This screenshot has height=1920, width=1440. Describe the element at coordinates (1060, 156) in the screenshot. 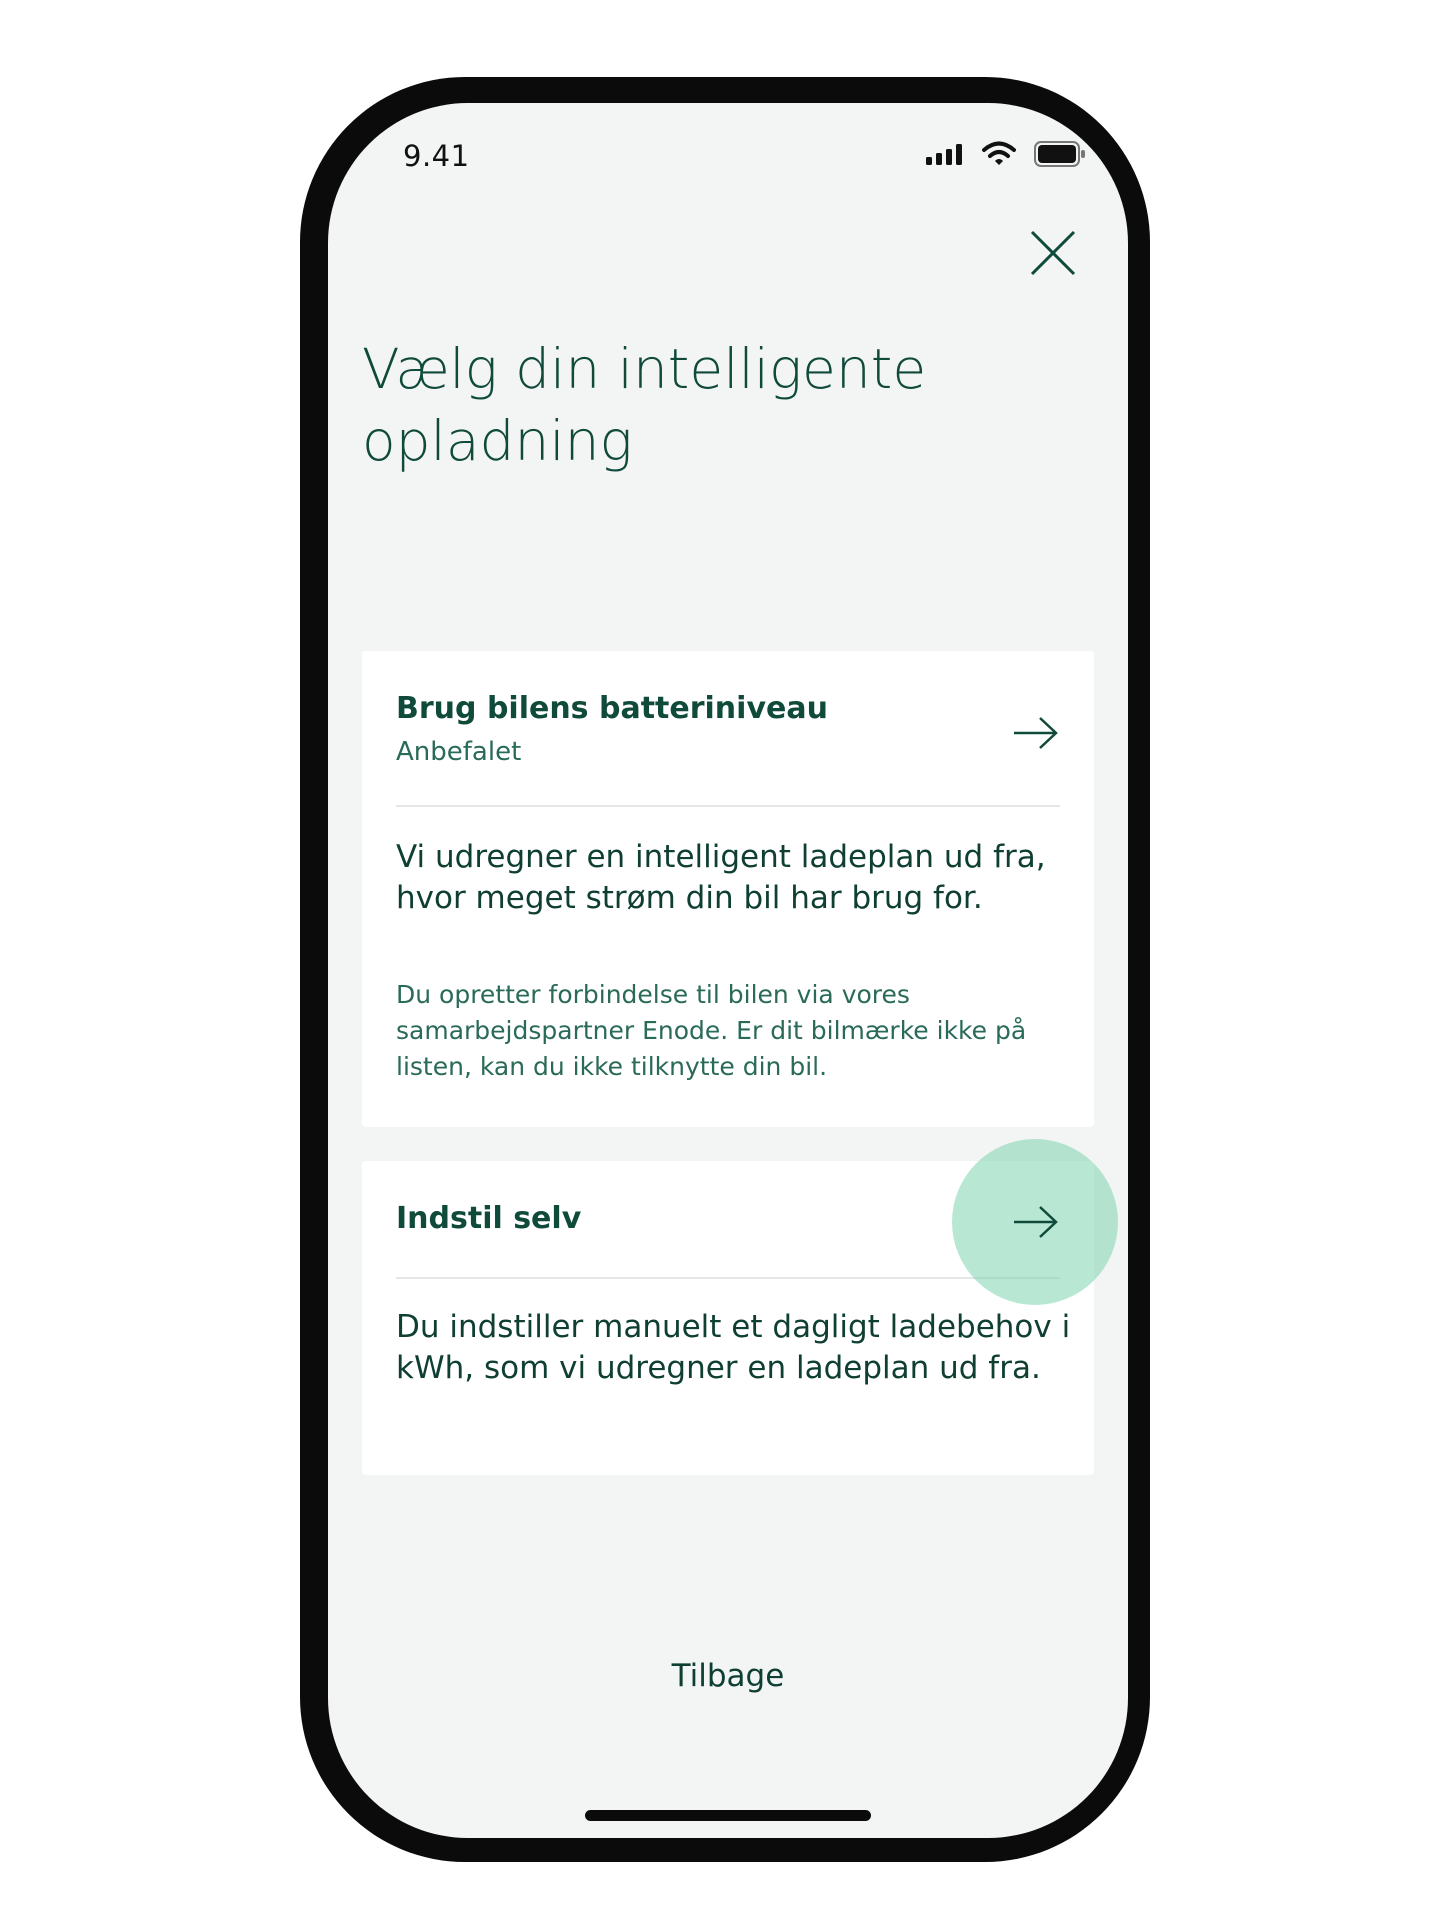

I see `battery-icon` at that location.